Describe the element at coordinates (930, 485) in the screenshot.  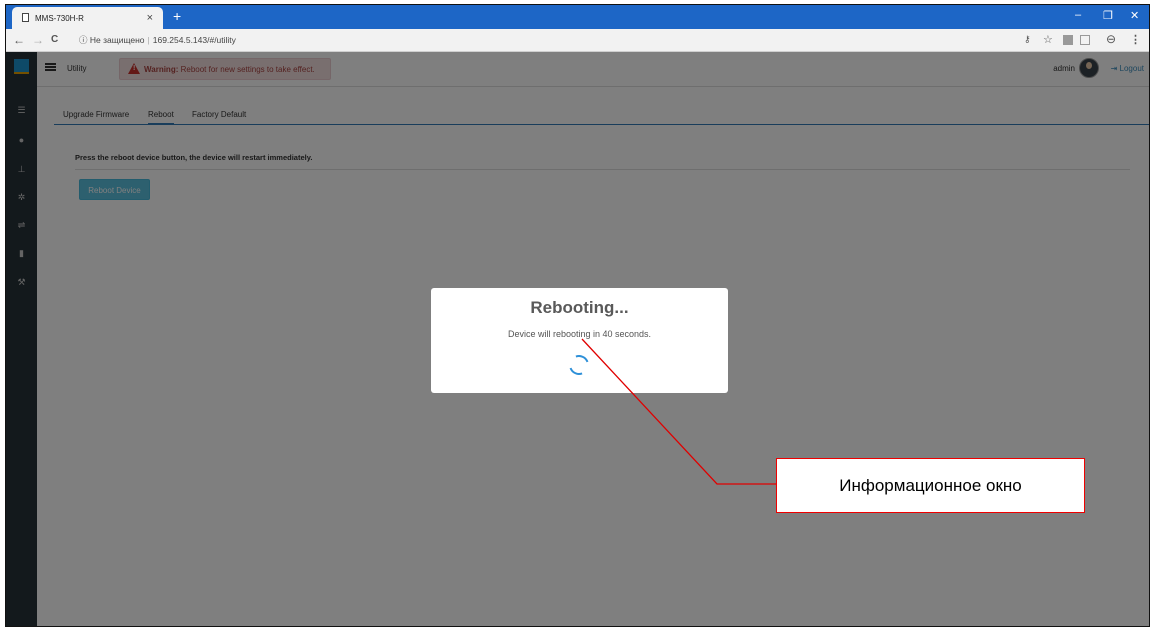
I see `annotation-label: Информационное окно` at that location.